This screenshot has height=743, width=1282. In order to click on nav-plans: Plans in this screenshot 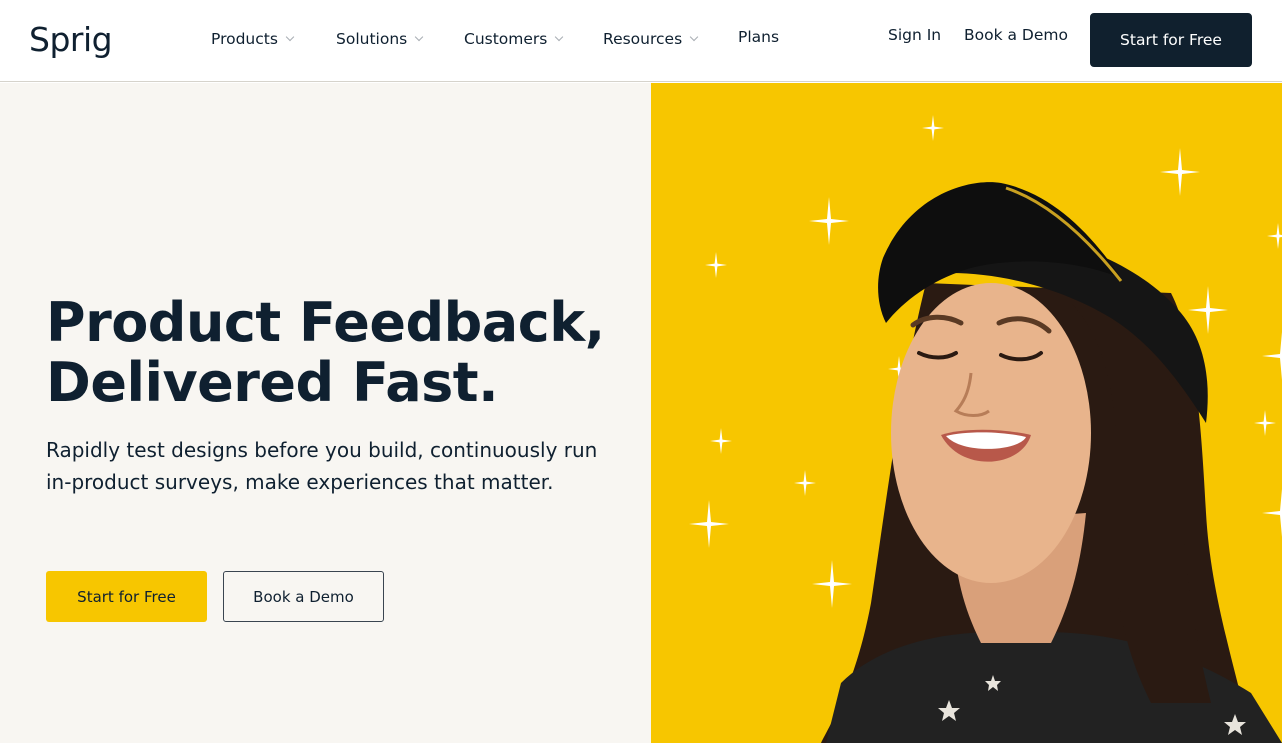, I will do `click(758, 37)`.